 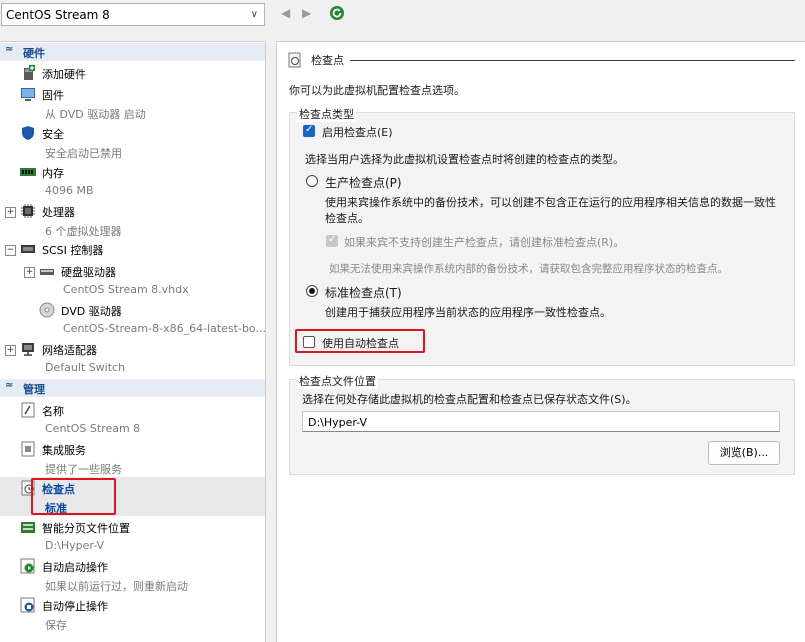 I want to click on page-description: 你可以为此虚拟机配置检查点选项。, so click(x=377, y=90).